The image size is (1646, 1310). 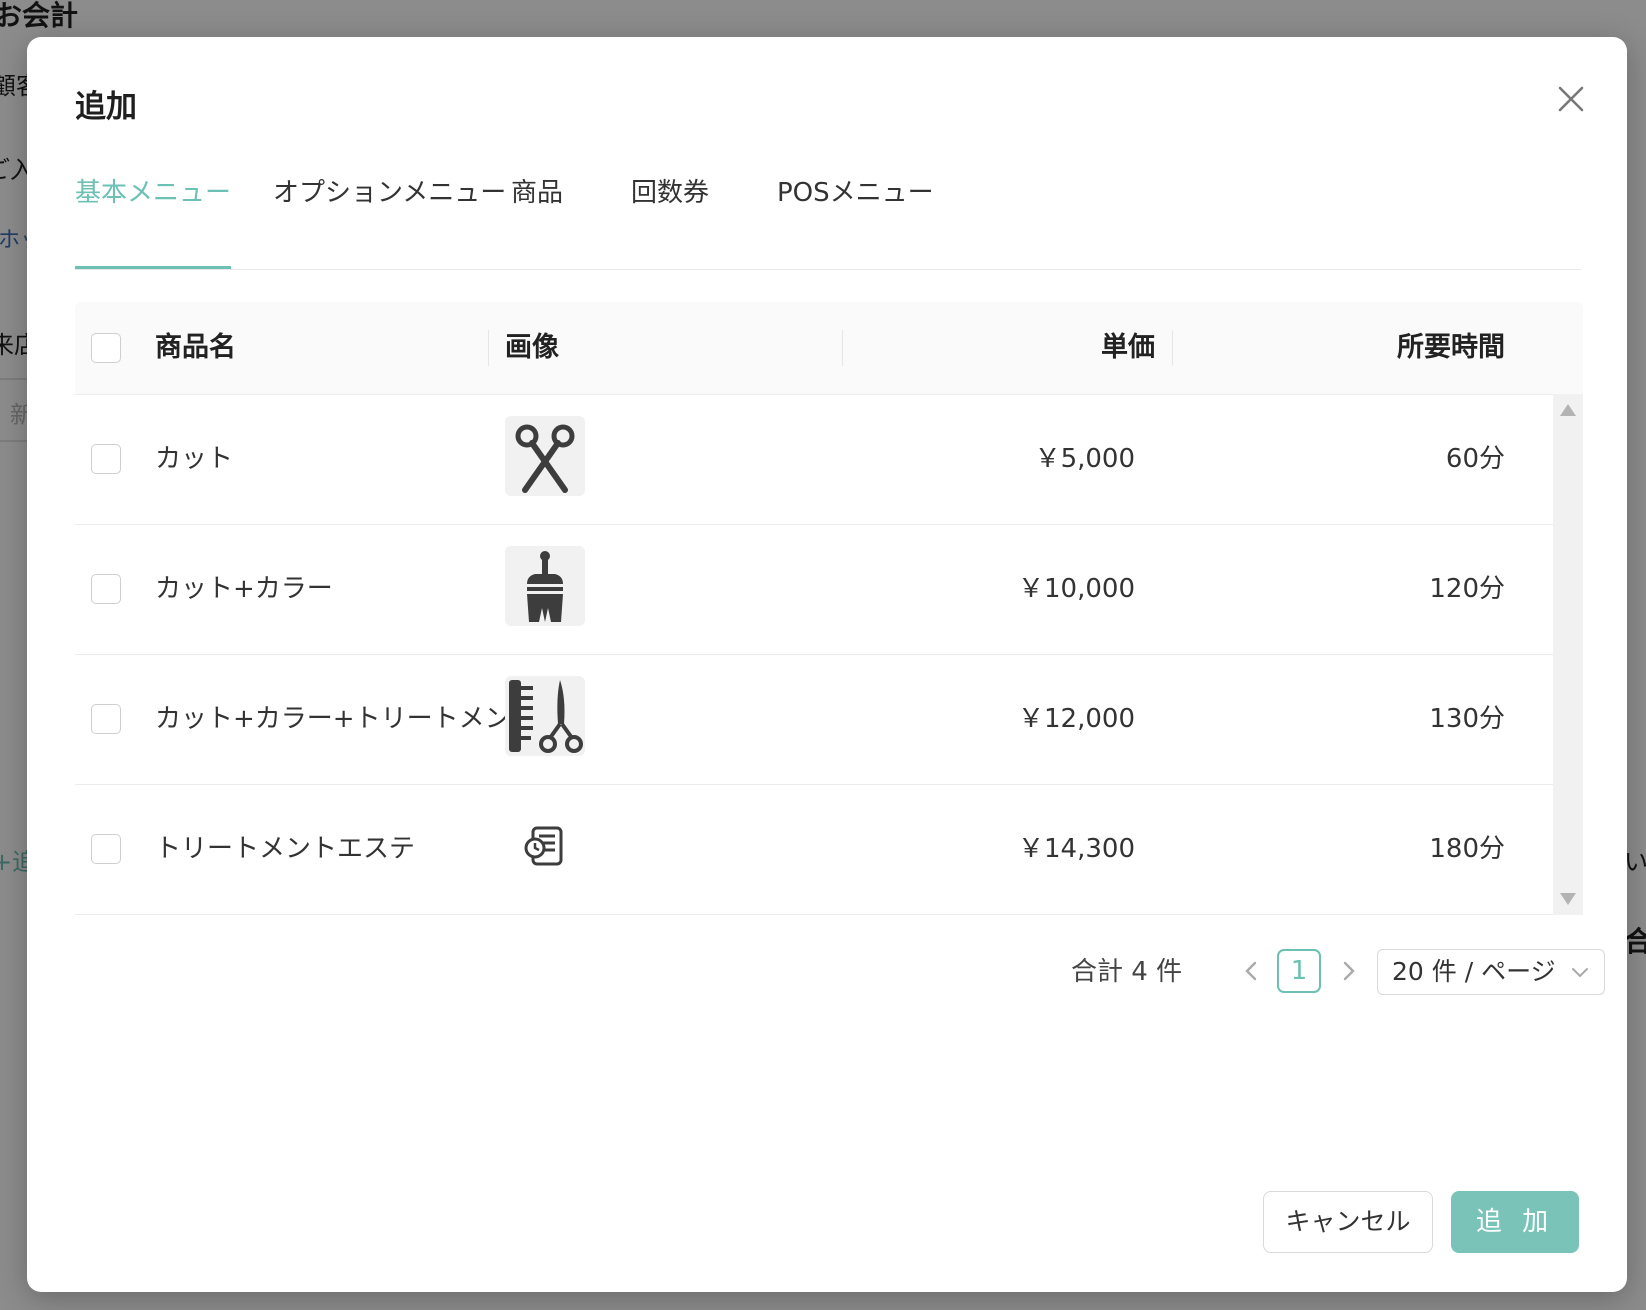 What do you see at coordinates (1580, 973) in the screenshot?
I see `chevron-down-icon` at bounding box center [1580, 973].